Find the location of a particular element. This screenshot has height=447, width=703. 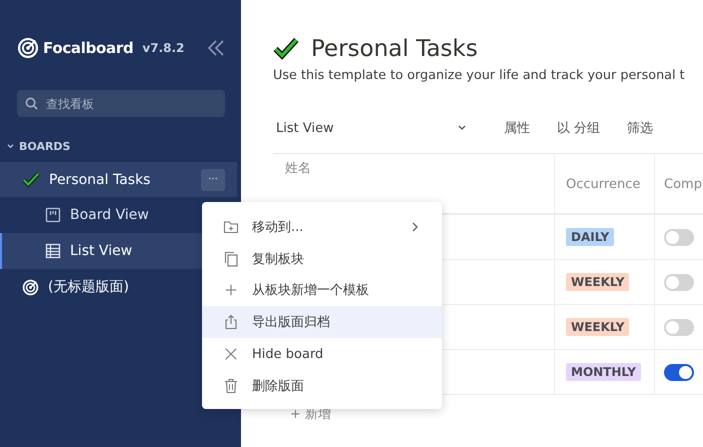

menu-item: 删除版面 is located at coordinates (322, 386).